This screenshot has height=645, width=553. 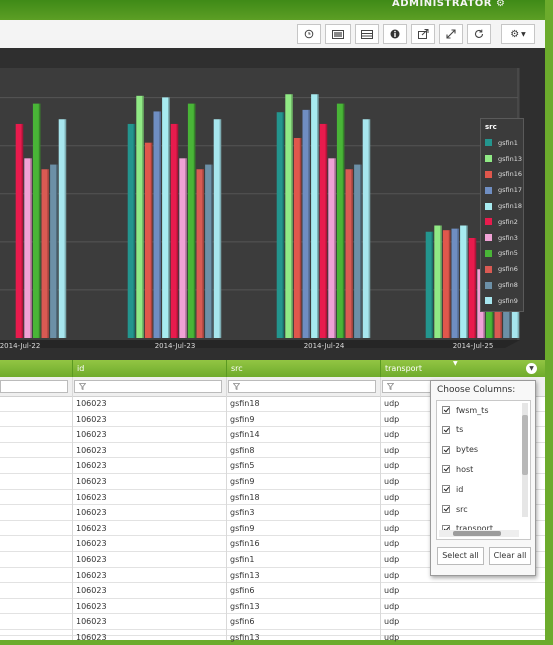 I want to click on legend-item: gsfin18, so click(x=504, y=206).